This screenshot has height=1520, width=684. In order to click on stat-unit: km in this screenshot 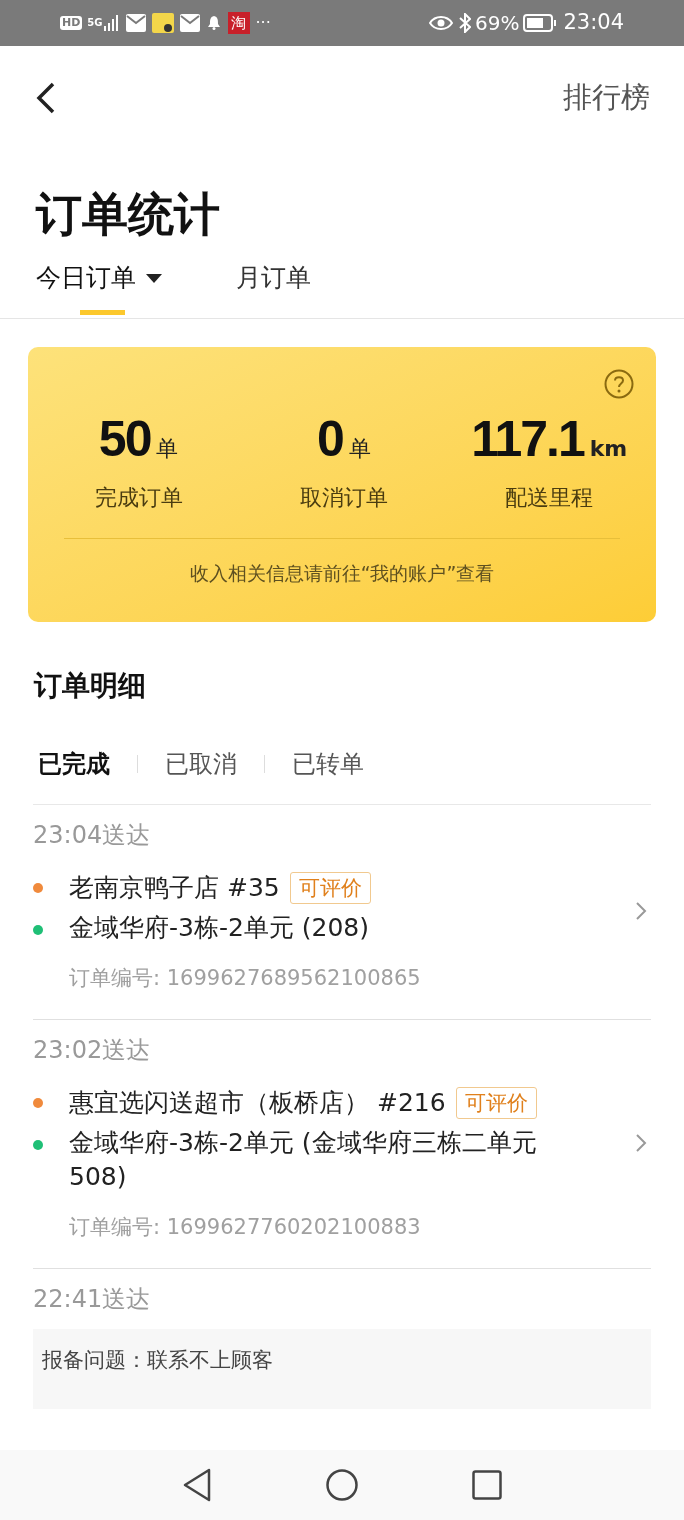, I will do `click(608, 449)`.